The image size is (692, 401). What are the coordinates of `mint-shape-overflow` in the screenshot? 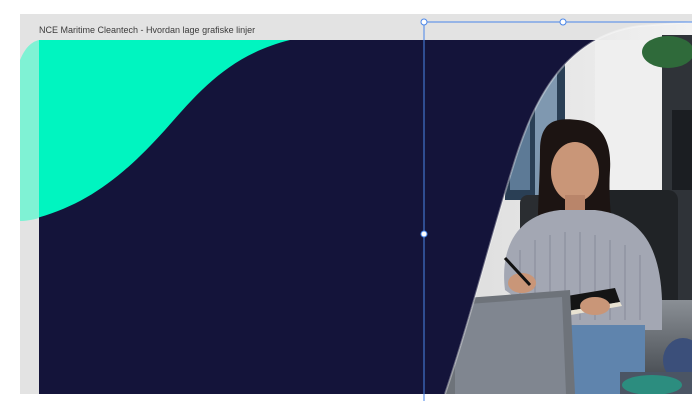 It's located at (29, 130).